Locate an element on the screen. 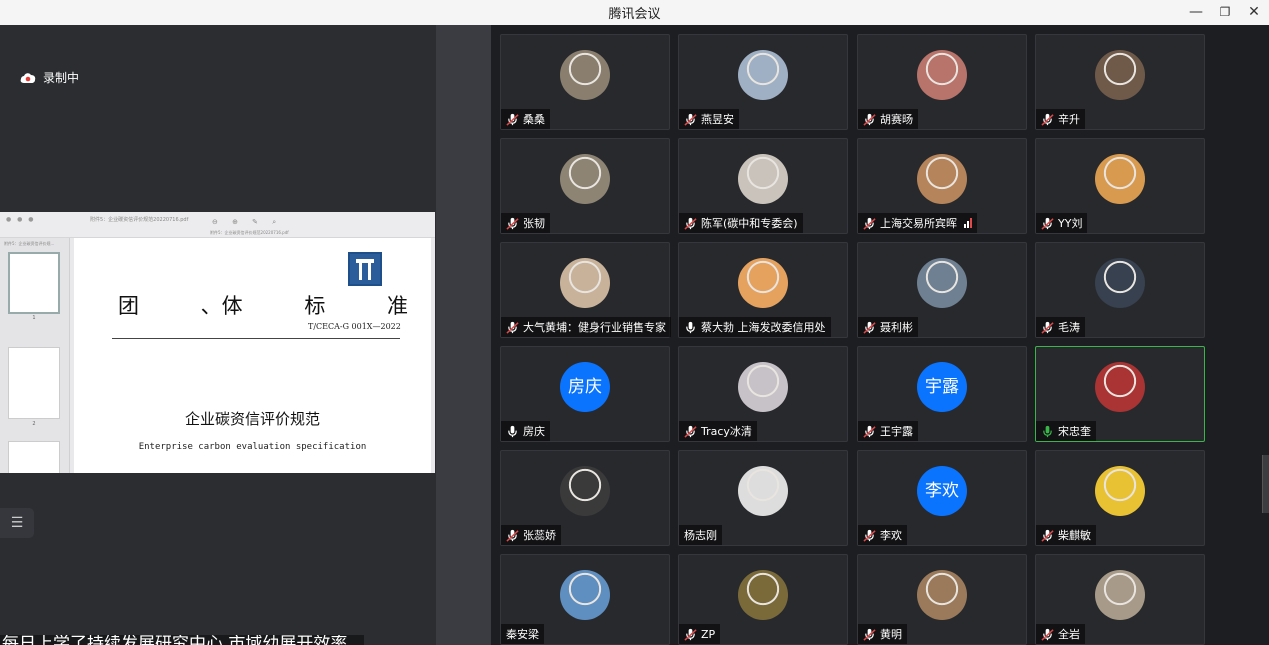  participant-tile: 杨志刚 is located at coordinates (763, 498).